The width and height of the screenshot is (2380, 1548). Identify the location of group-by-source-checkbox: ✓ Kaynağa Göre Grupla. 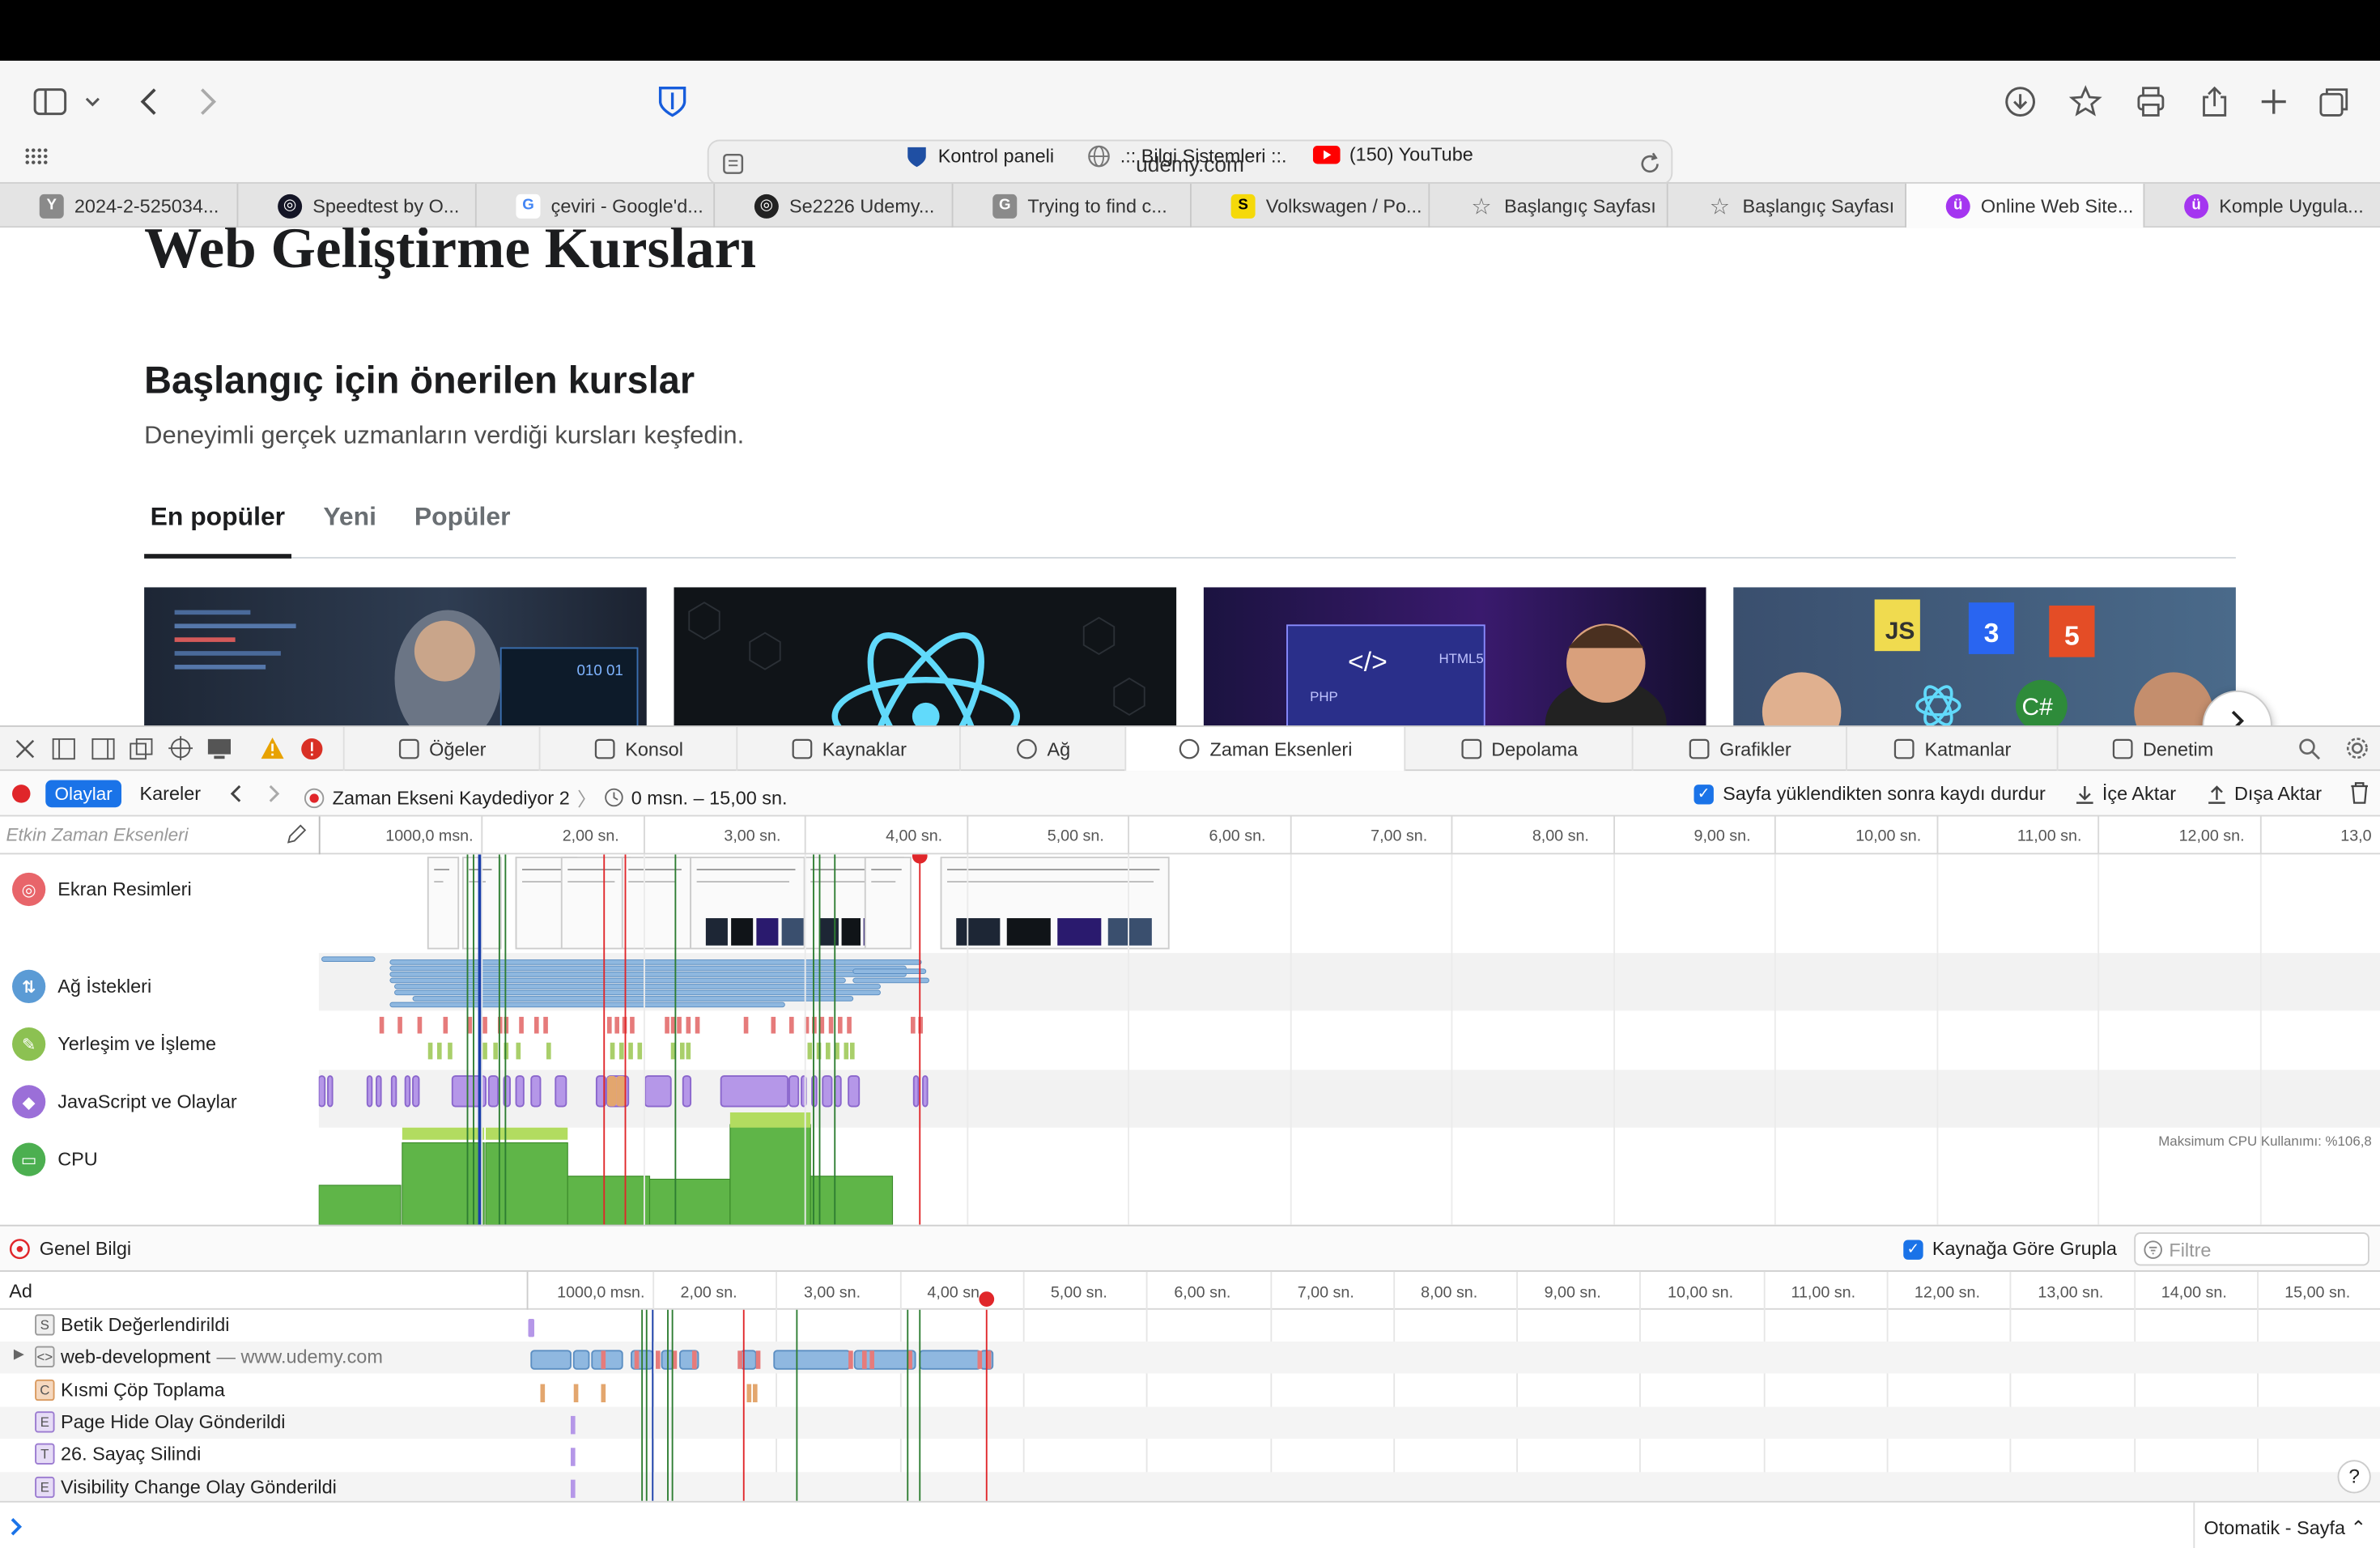
(2010, 1250).